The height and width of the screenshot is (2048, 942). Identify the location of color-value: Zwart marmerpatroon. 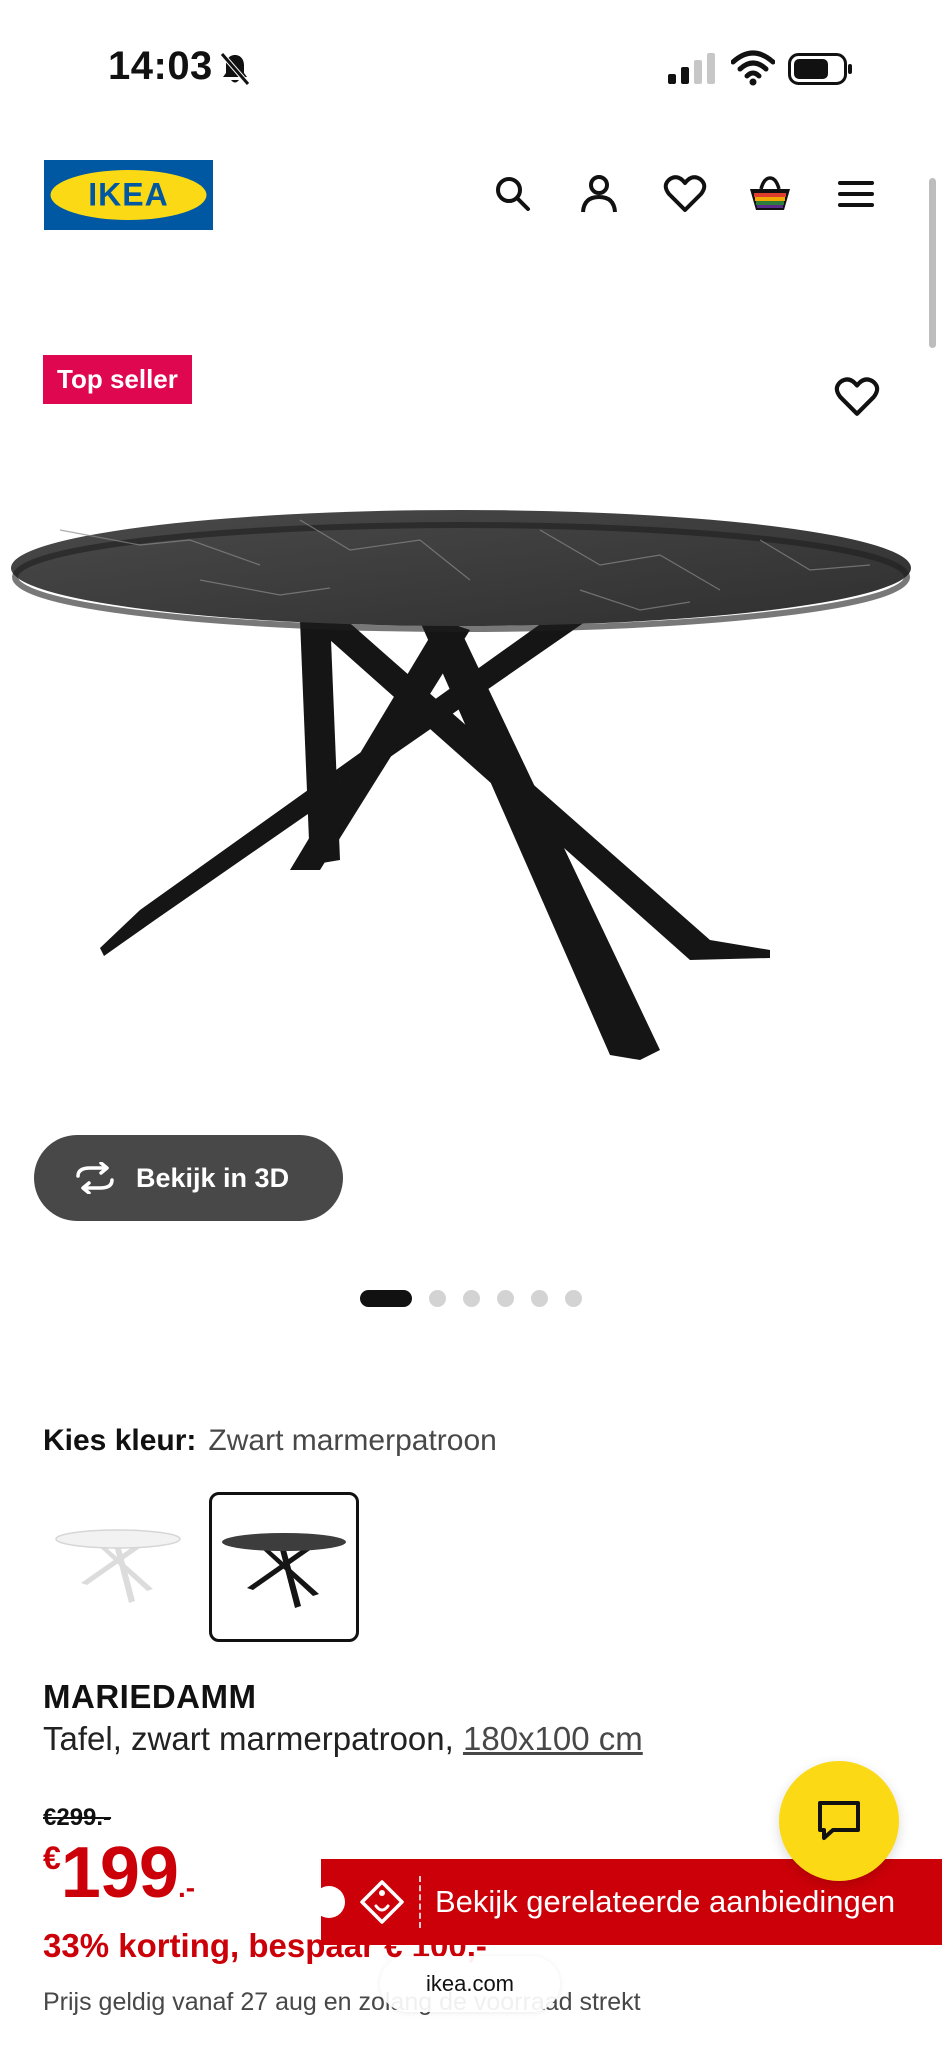
(352, 1440).